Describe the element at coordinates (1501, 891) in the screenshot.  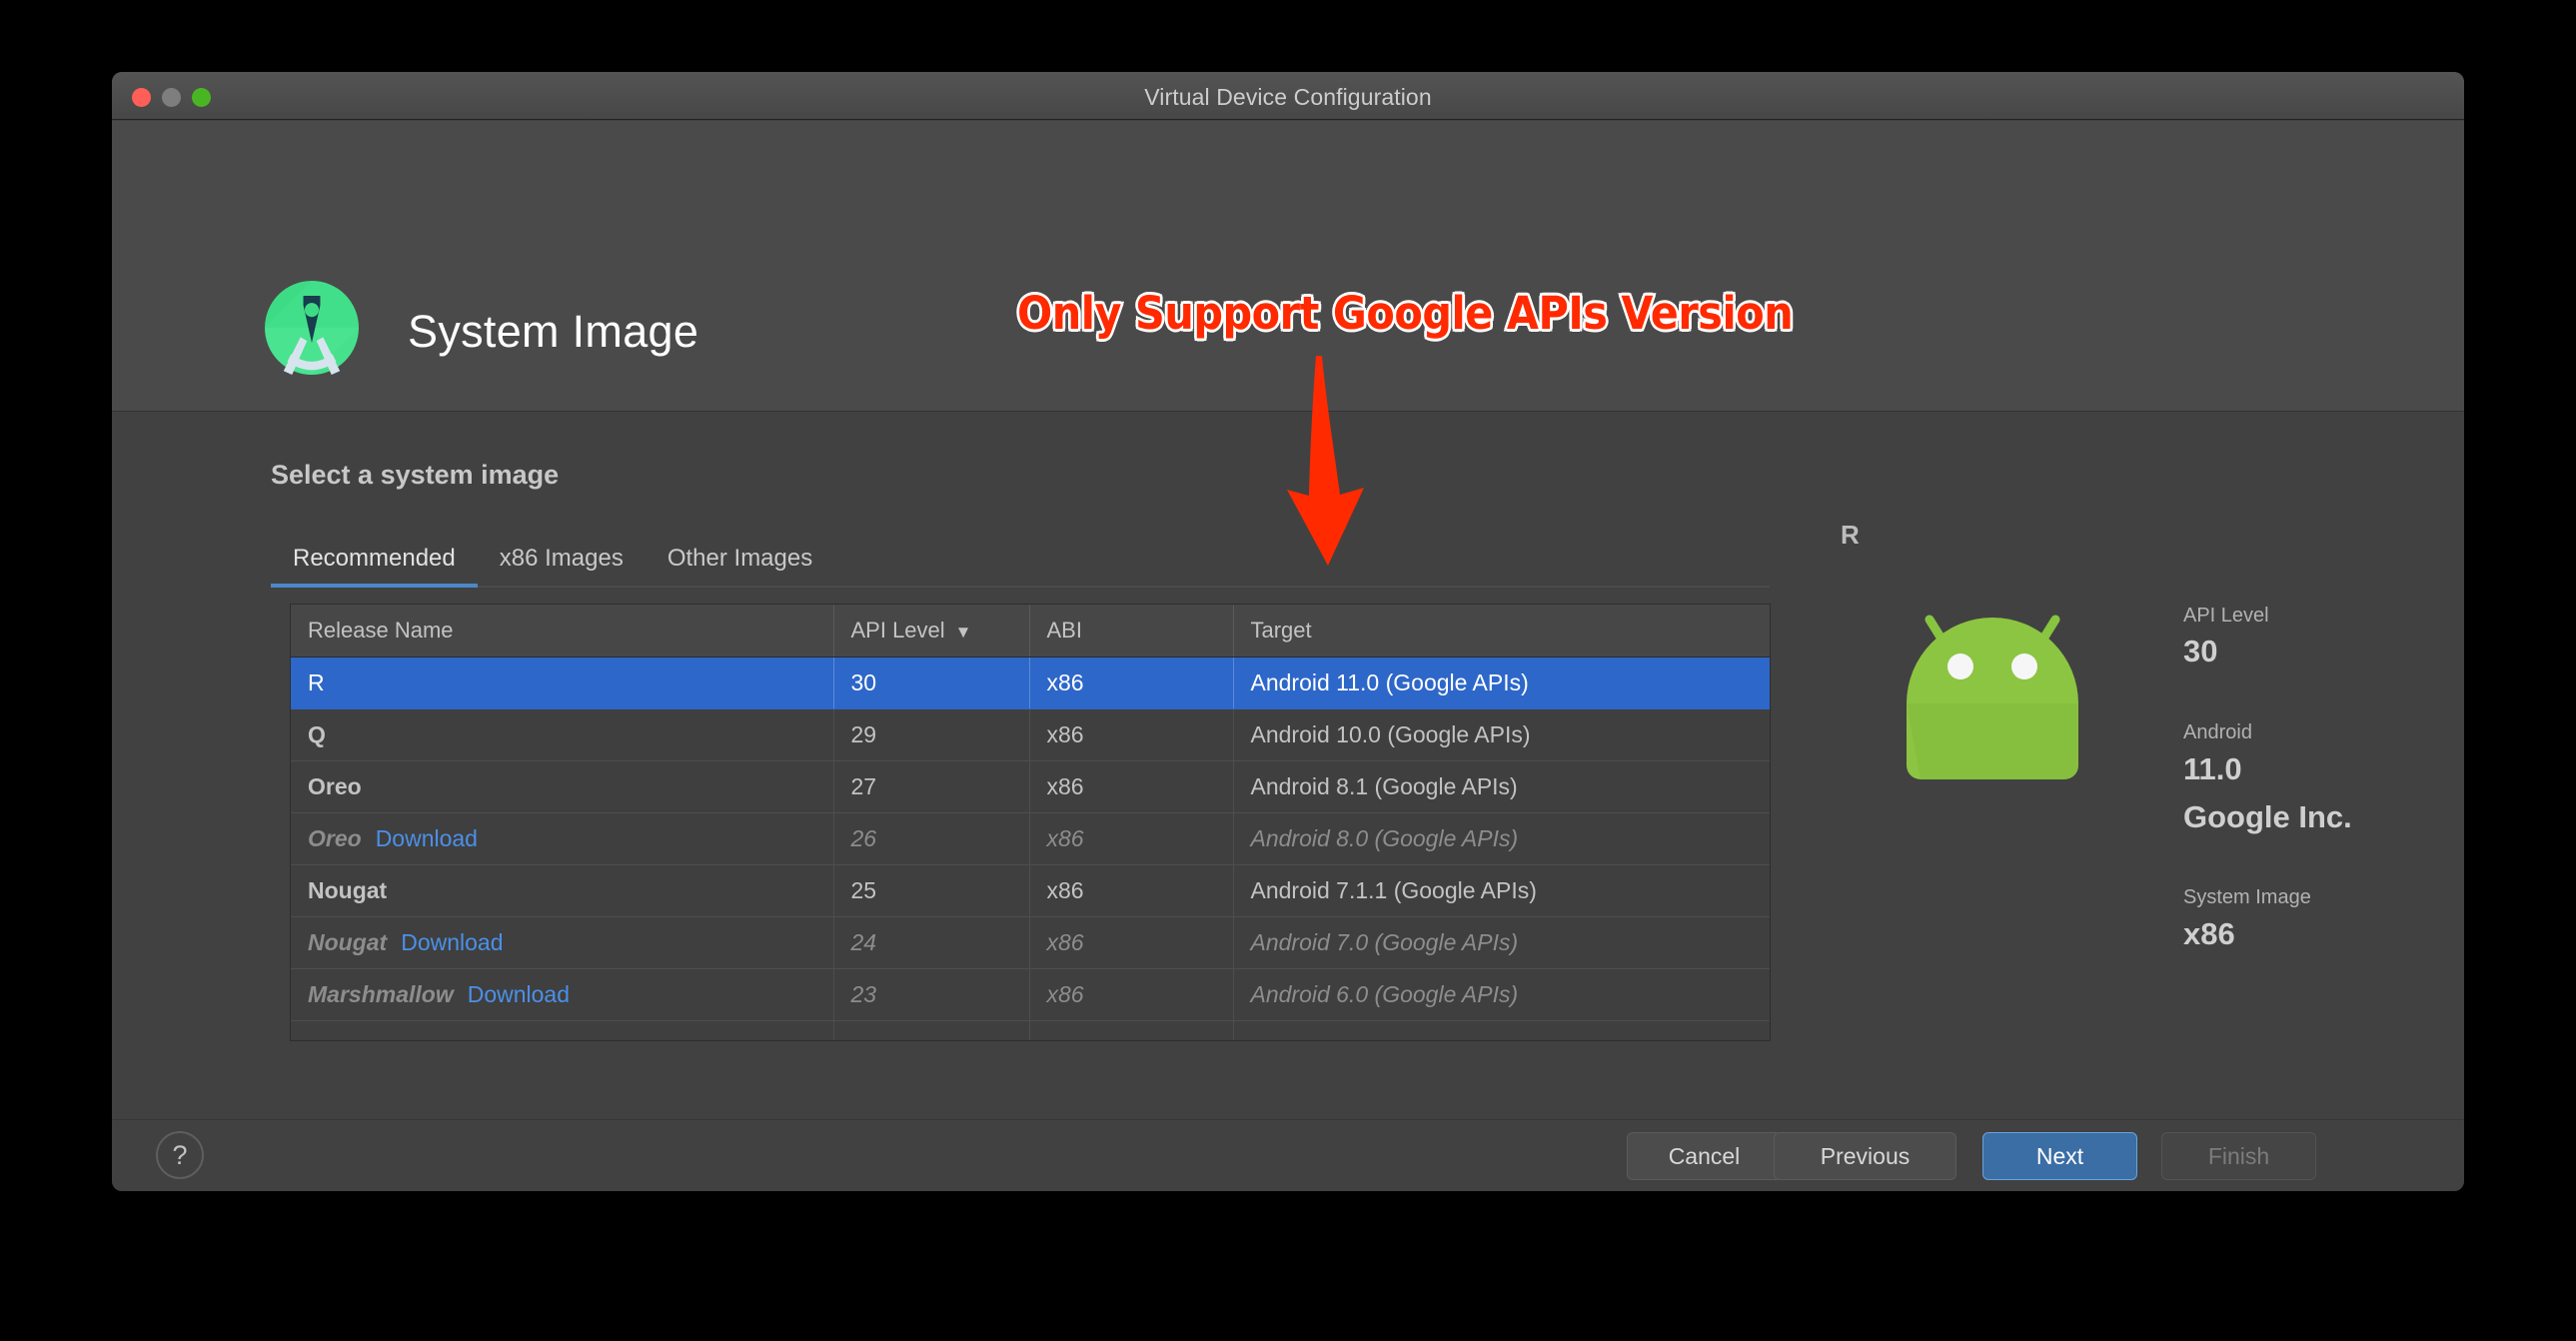
I see `cell-target: Android 7.1.1 (Google APIs)` at that location.